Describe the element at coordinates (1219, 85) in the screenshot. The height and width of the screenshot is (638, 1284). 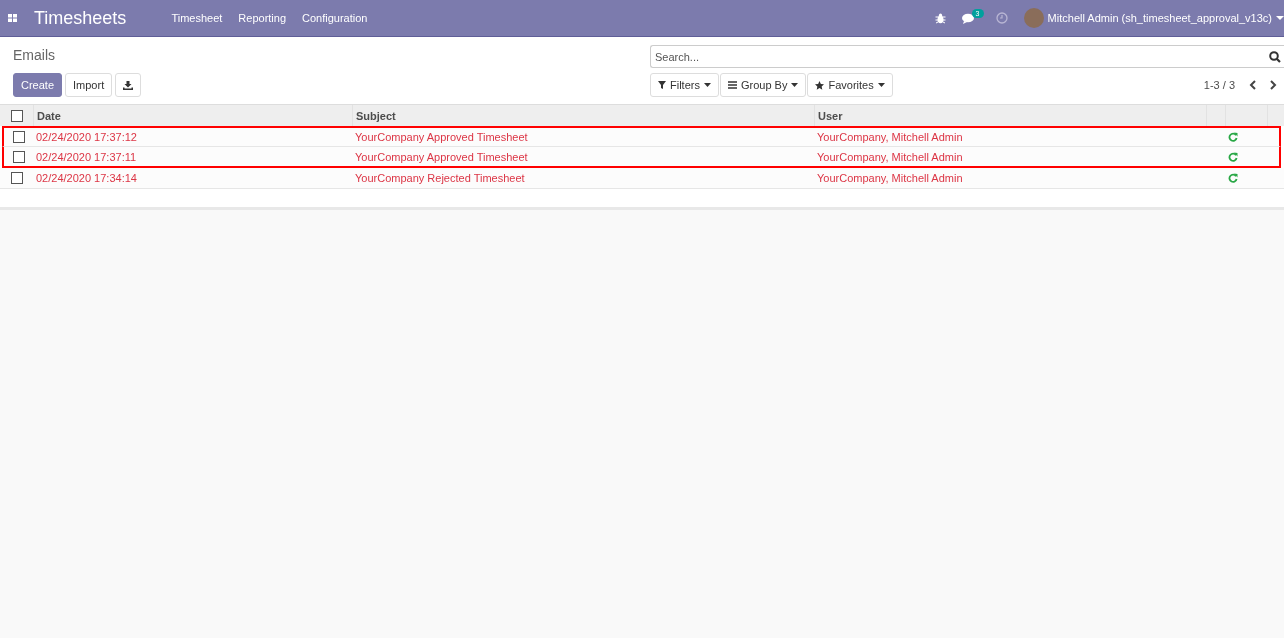
I see `pager-value: 1-3 / 3` at that location.